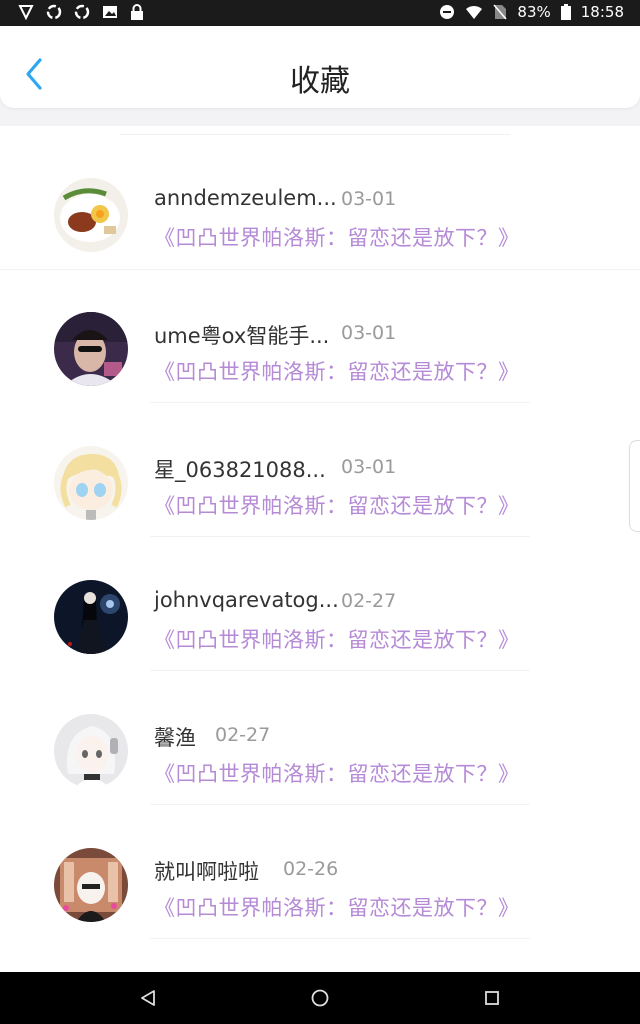  I want to click on user-name: 馨渔, so click(175, 737).